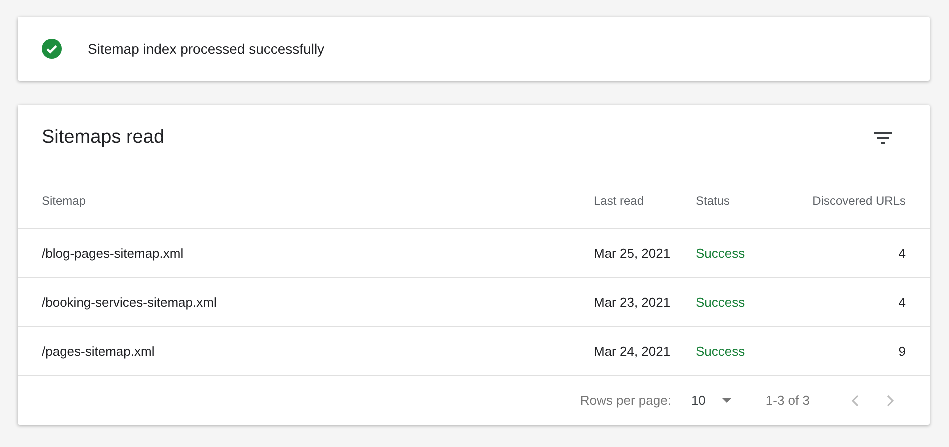 Image resolution: width=949 pixels, height=447 pixels. I want to click on column-header: Discovered URLs, so click(859, 201).